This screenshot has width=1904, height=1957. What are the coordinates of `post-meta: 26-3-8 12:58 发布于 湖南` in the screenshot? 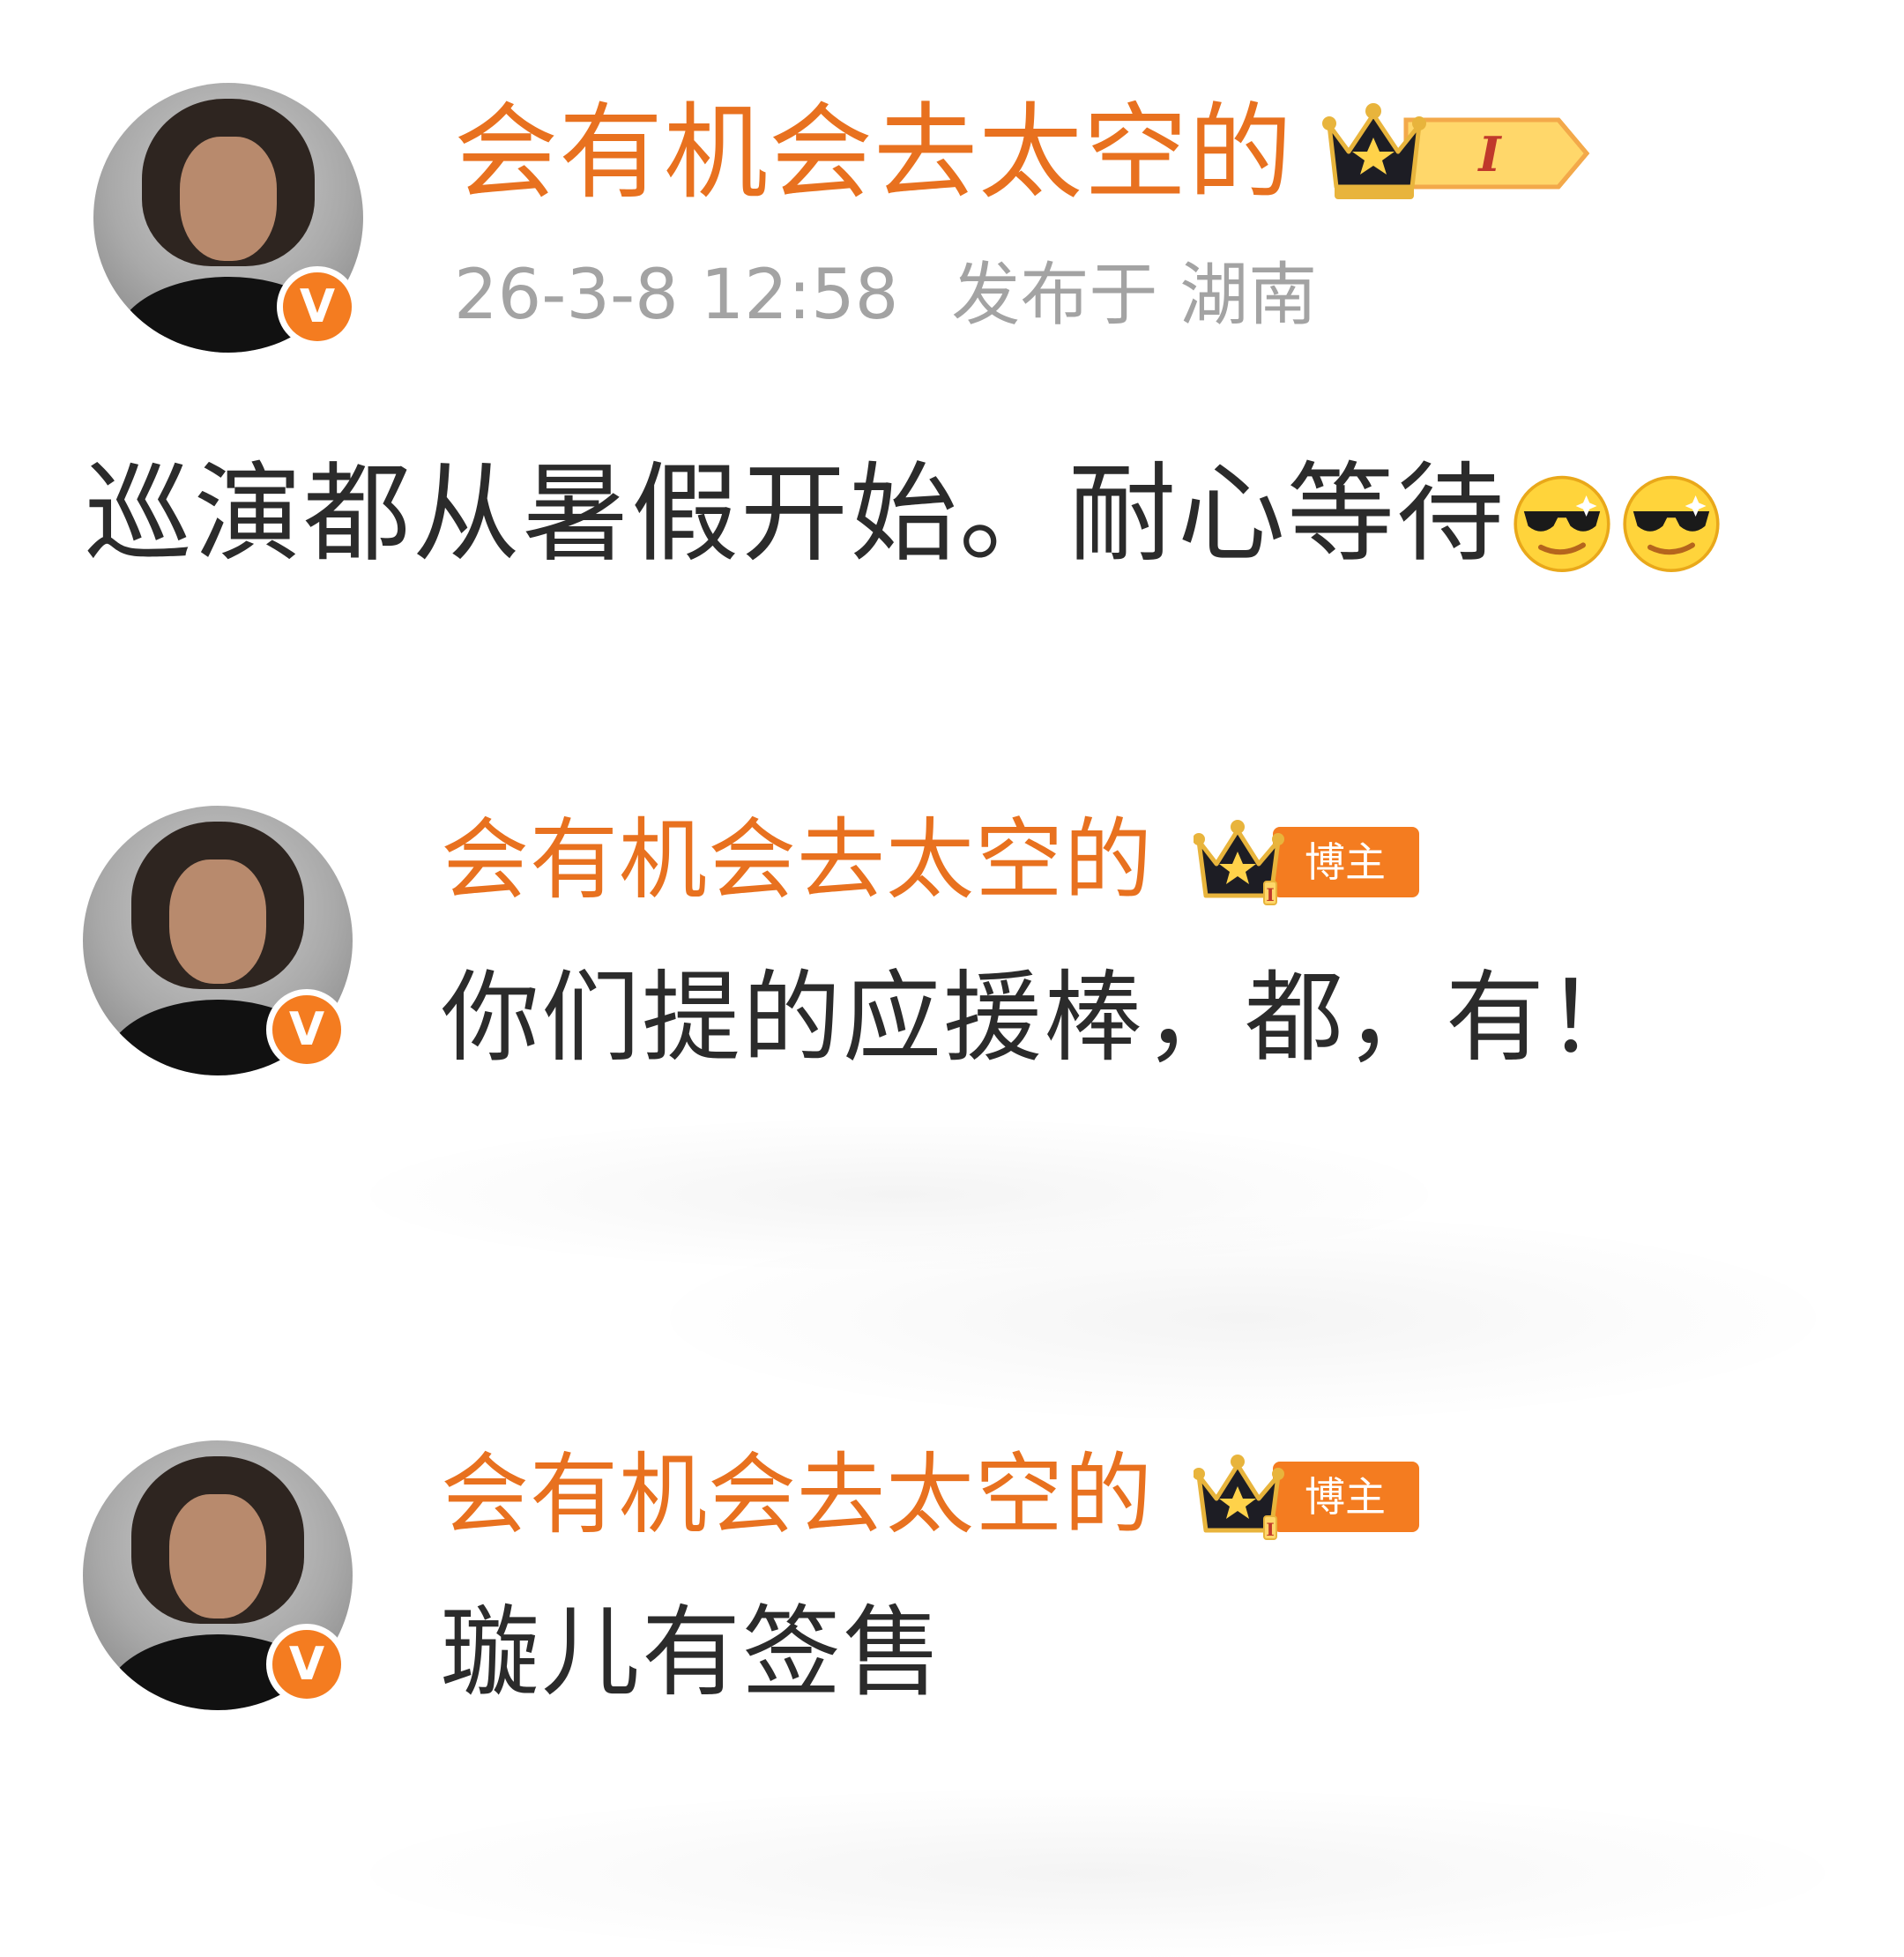 It's located at (885, 295).